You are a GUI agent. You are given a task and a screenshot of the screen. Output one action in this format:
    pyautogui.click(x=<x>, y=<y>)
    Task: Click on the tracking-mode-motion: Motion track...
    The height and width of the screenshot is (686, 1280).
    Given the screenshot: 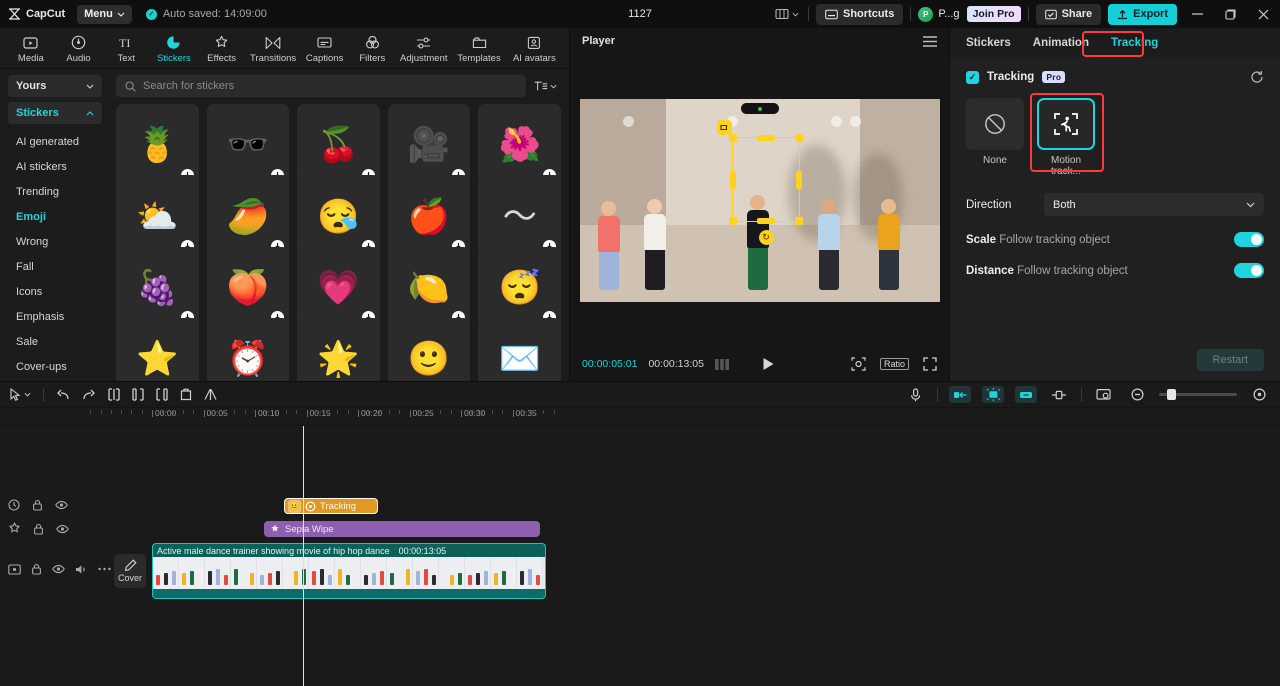 What is the action you would take?
    pyautogui.click(x=1066, y=137)
    